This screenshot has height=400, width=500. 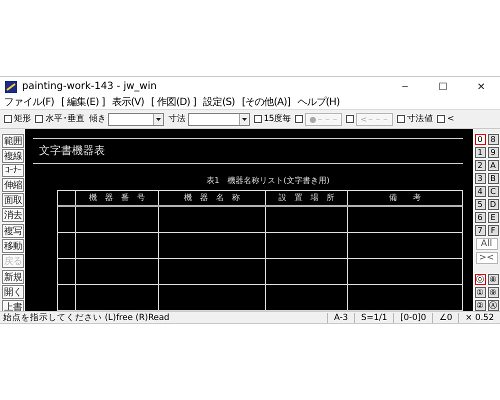 I want to click on field-label: 寸法, so click(x=177, y=119).